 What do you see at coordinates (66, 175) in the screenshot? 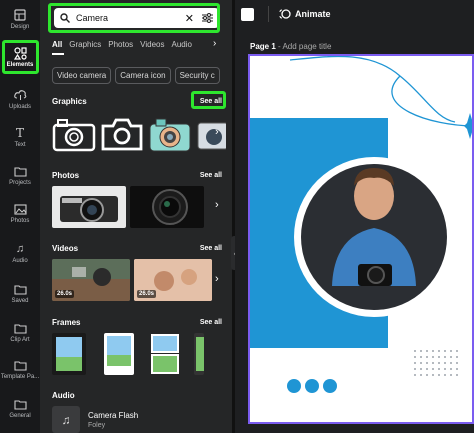
I see `photos-title: Photos` at bounding box center [66, 175].